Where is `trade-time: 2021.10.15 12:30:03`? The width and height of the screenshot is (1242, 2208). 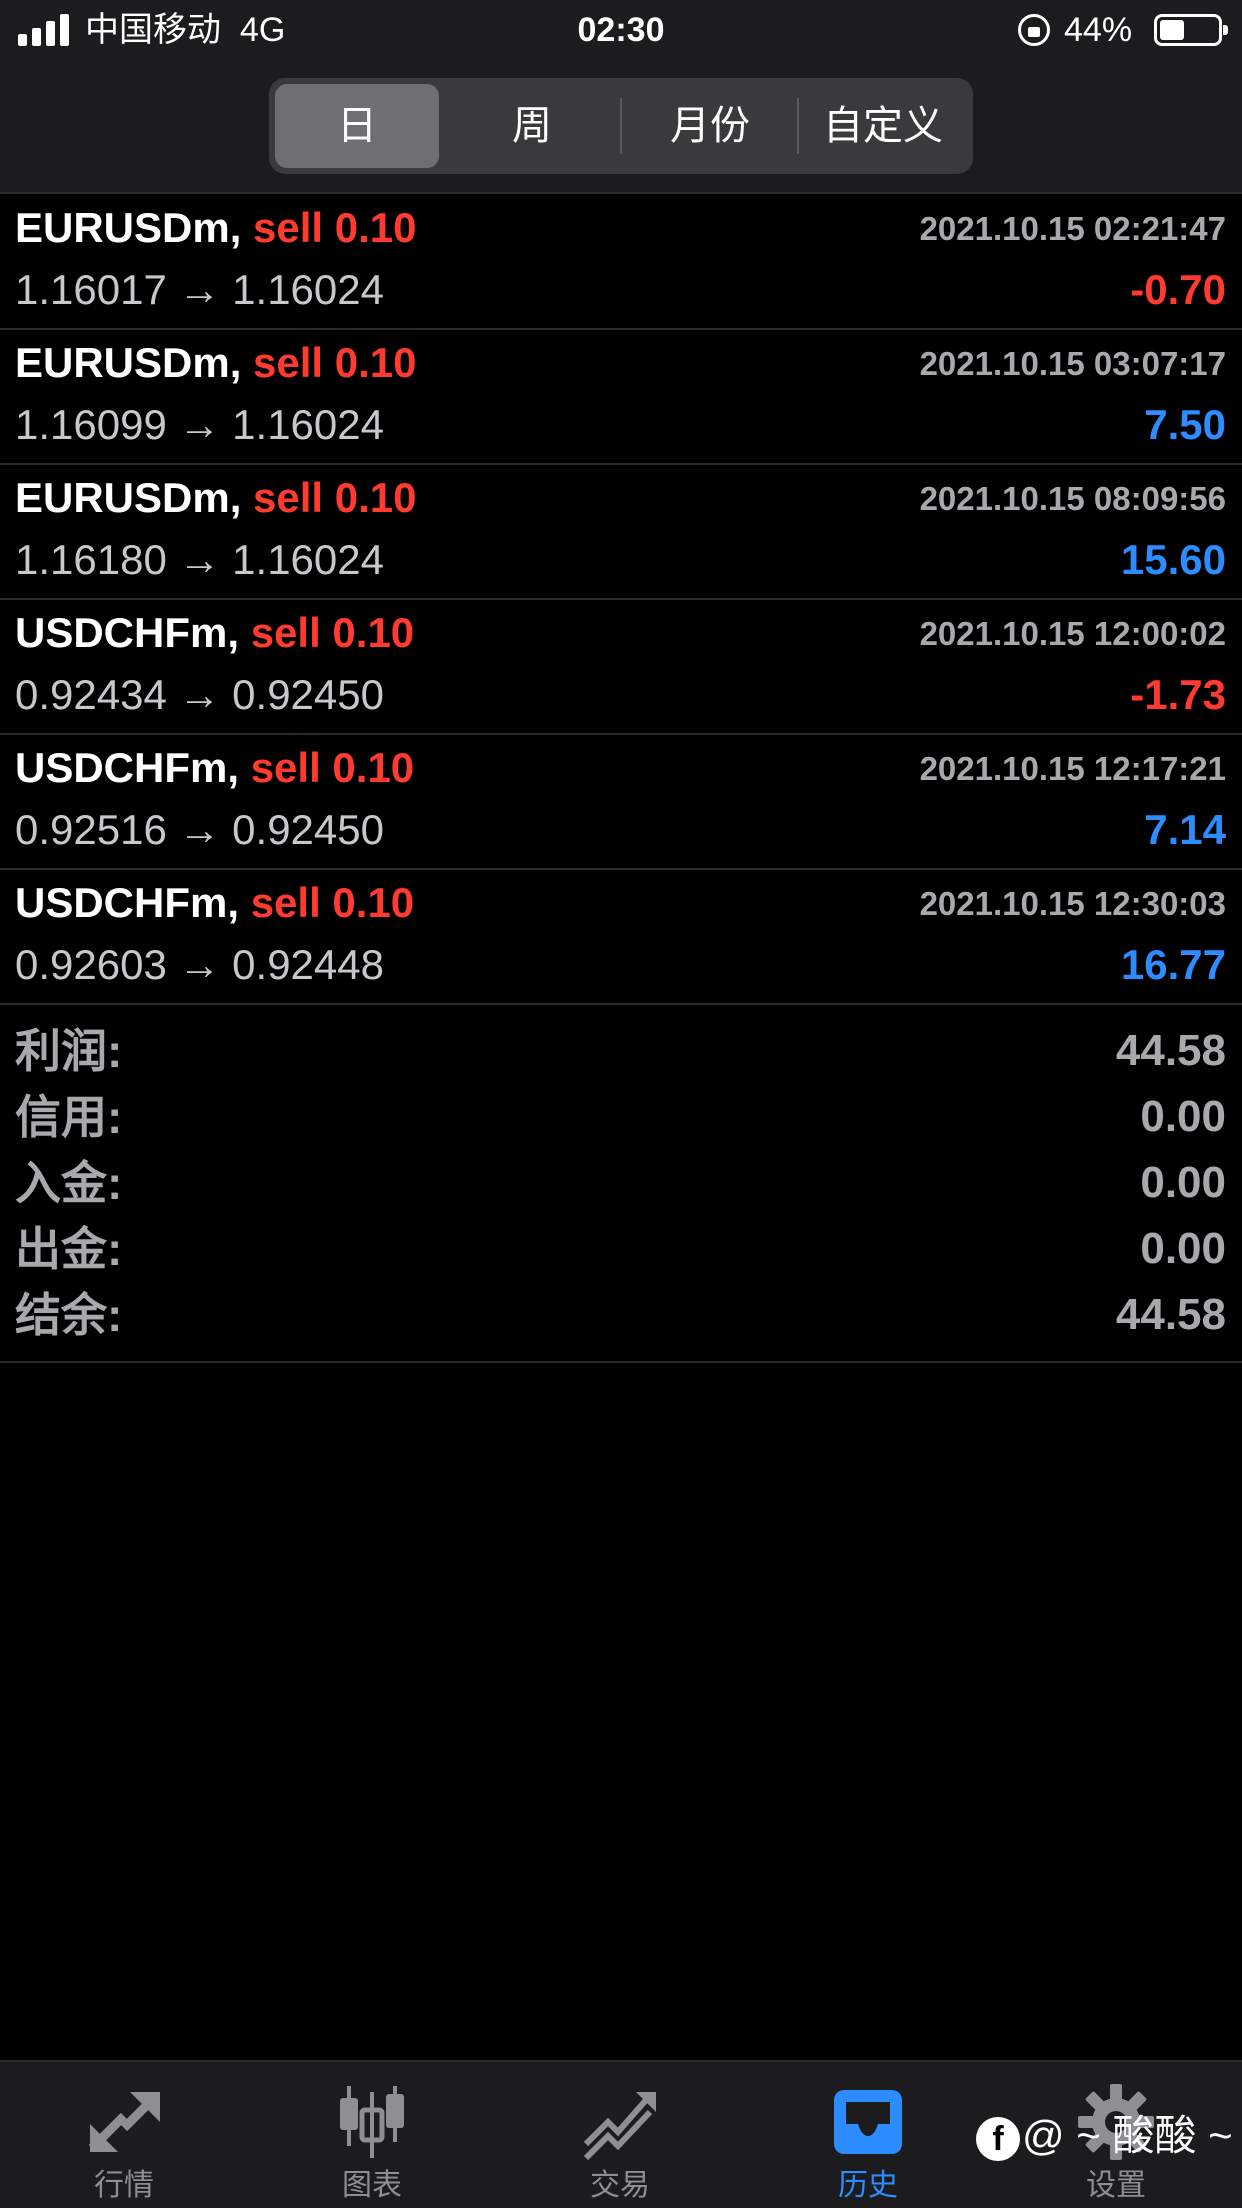
trade-time: 2021.10.15 12:30:03 is located at coordinates (1072, 903).